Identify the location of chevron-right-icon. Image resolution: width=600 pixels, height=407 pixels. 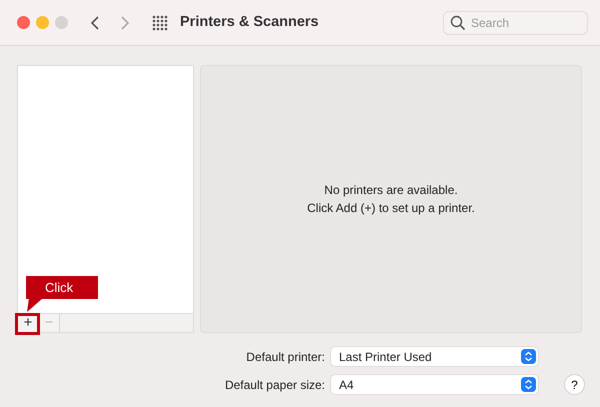
(125, 23).